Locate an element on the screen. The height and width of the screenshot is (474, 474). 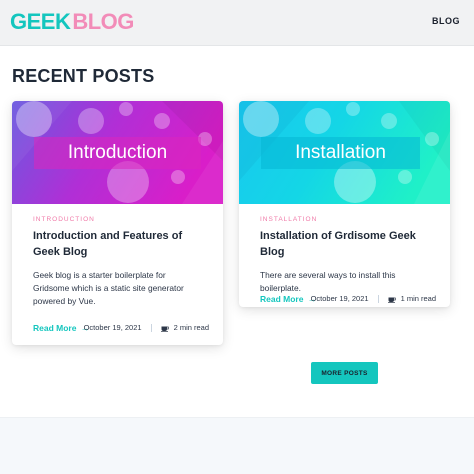
post-title: Introduction and Features of Geek Blog is located at coordinates (117, 244).